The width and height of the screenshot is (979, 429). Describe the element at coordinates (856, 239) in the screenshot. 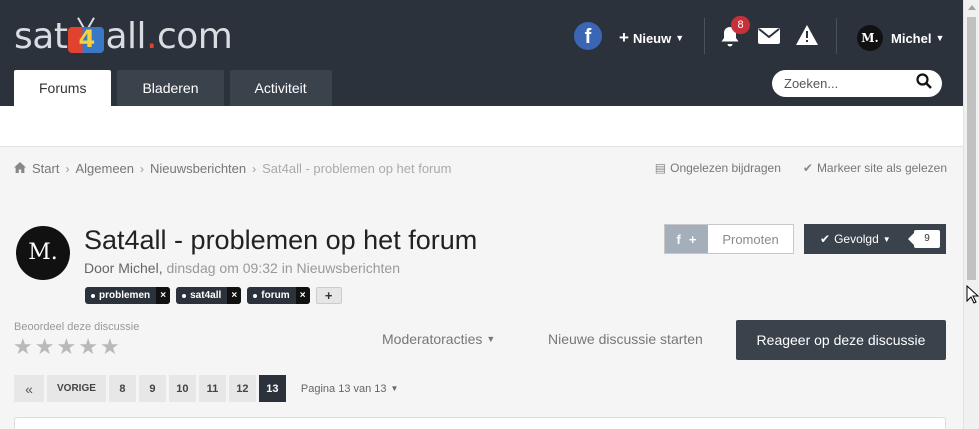

I see `follow-label: Gevolgd` at that location.